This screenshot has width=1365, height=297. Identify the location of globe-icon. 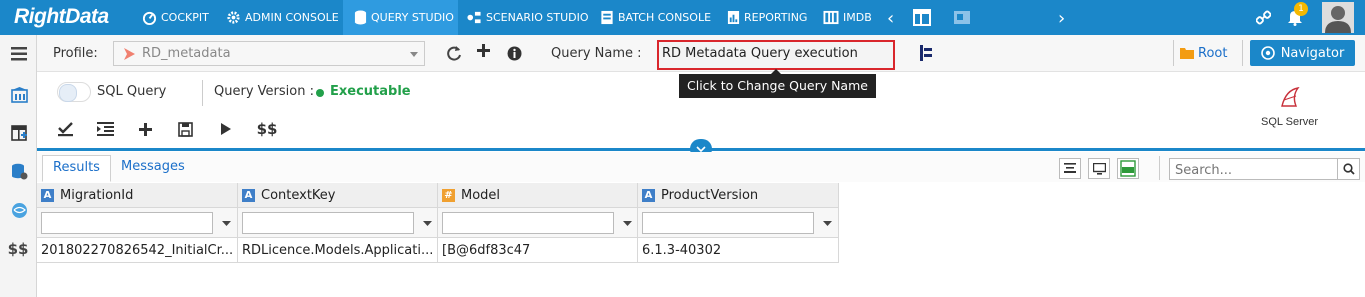
(19, 210).